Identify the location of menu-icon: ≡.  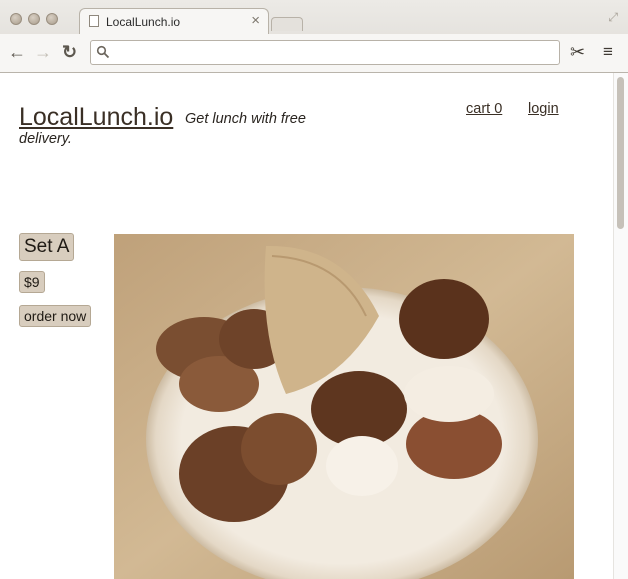
(608, 52).